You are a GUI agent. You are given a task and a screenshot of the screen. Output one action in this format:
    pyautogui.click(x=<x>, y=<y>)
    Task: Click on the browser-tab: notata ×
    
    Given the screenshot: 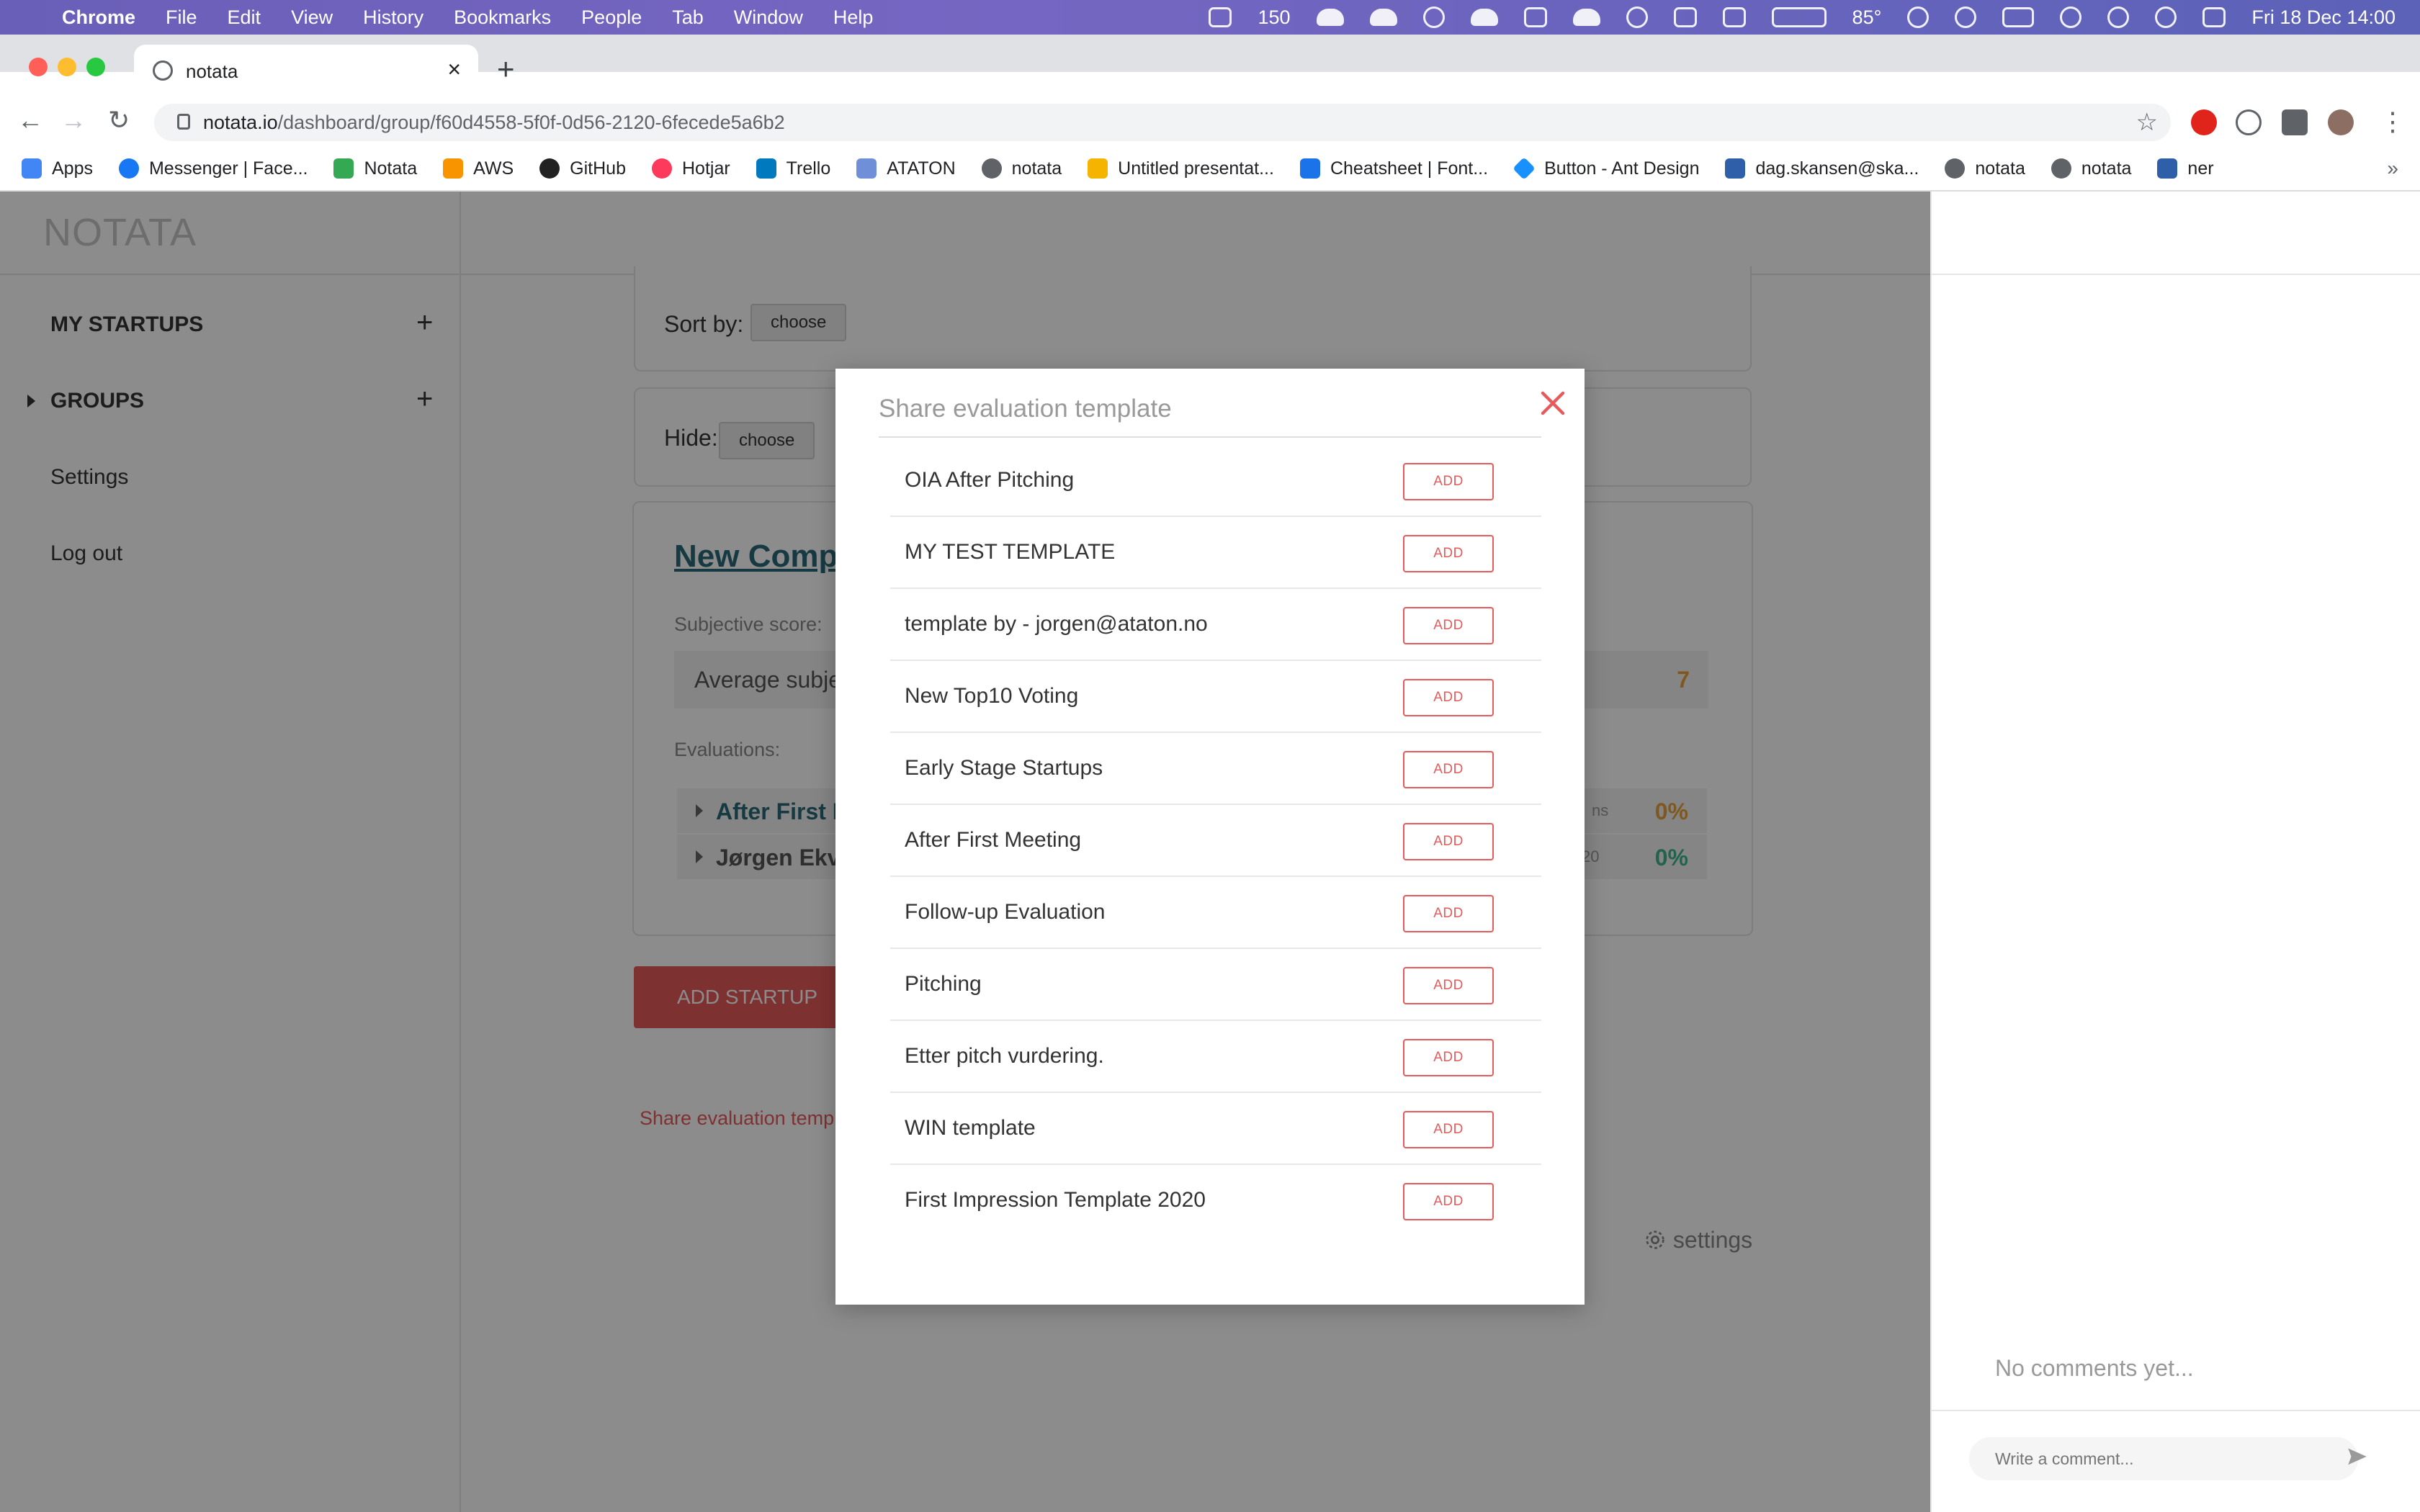 What is the action you would take?
    pyautogui.click(x=306, y=70)
    